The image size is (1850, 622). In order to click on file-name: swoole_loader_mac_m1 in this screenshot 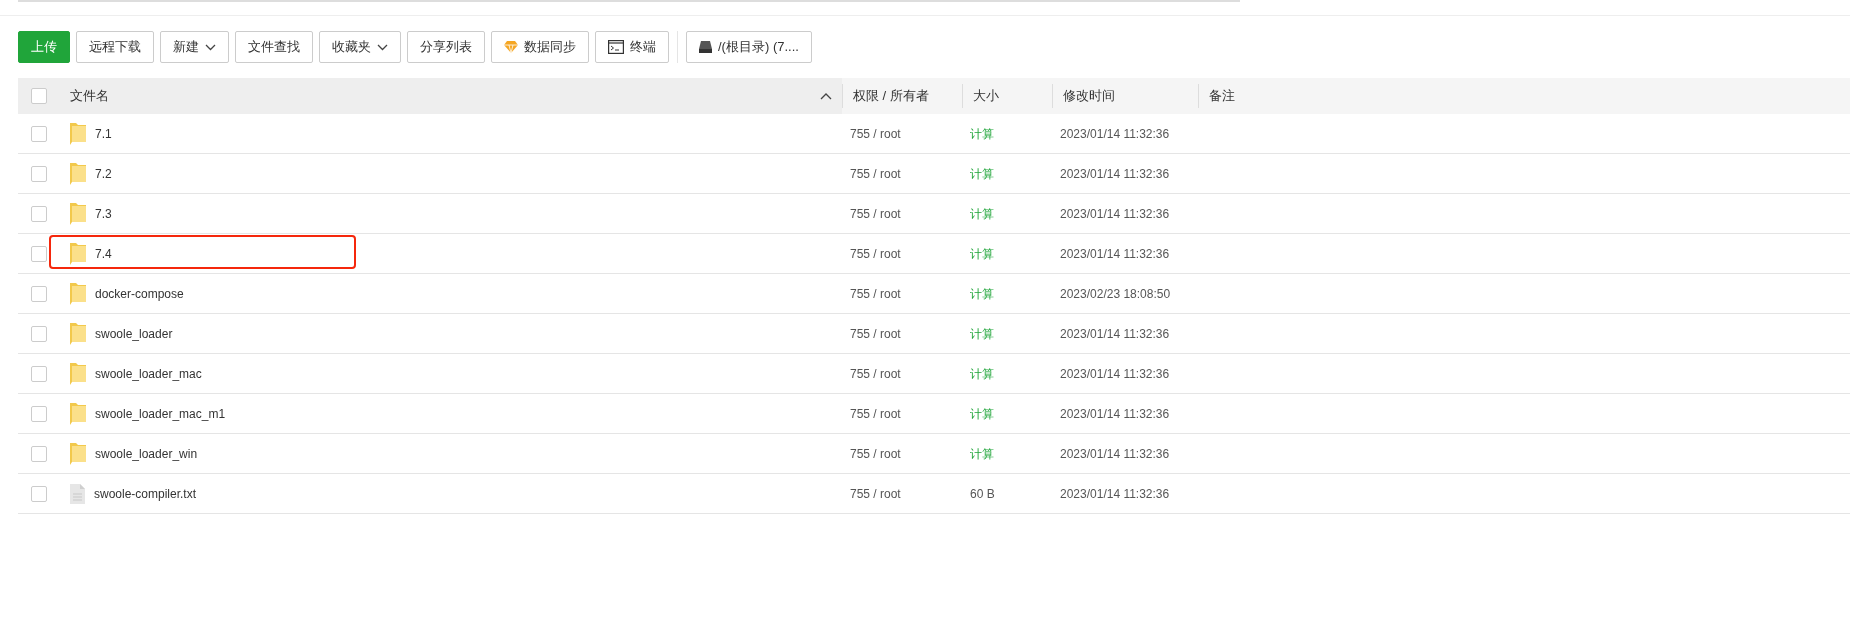, I will do `click(160, 413)`.